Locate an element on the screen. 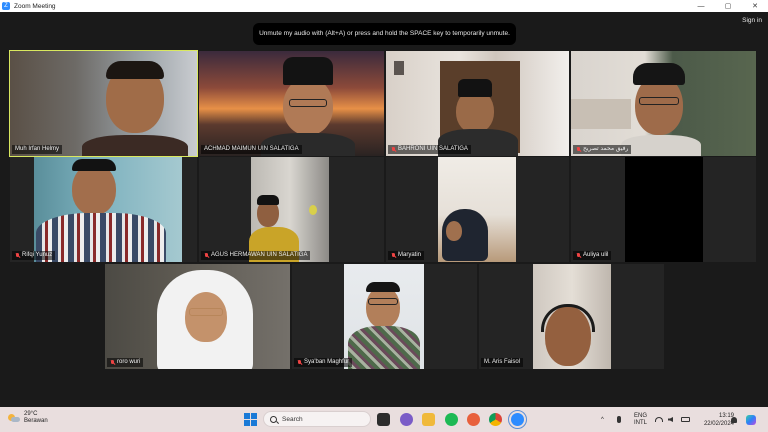 Image resolution: width=768 pixels, height=432 pixels. zoom-taskbar-icon is located at coordinates (517, 419).